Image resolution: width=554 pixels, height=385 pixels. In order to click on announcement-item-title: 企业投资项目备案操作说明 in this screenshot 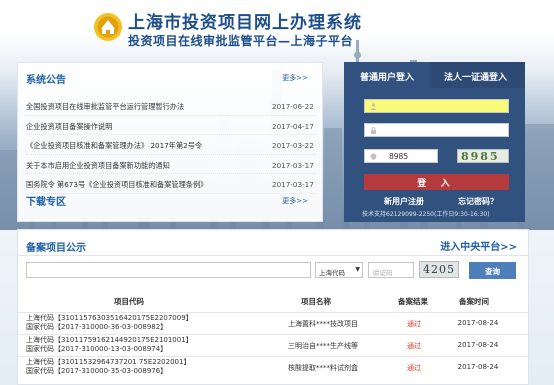, I will do `click(69, 127)`.